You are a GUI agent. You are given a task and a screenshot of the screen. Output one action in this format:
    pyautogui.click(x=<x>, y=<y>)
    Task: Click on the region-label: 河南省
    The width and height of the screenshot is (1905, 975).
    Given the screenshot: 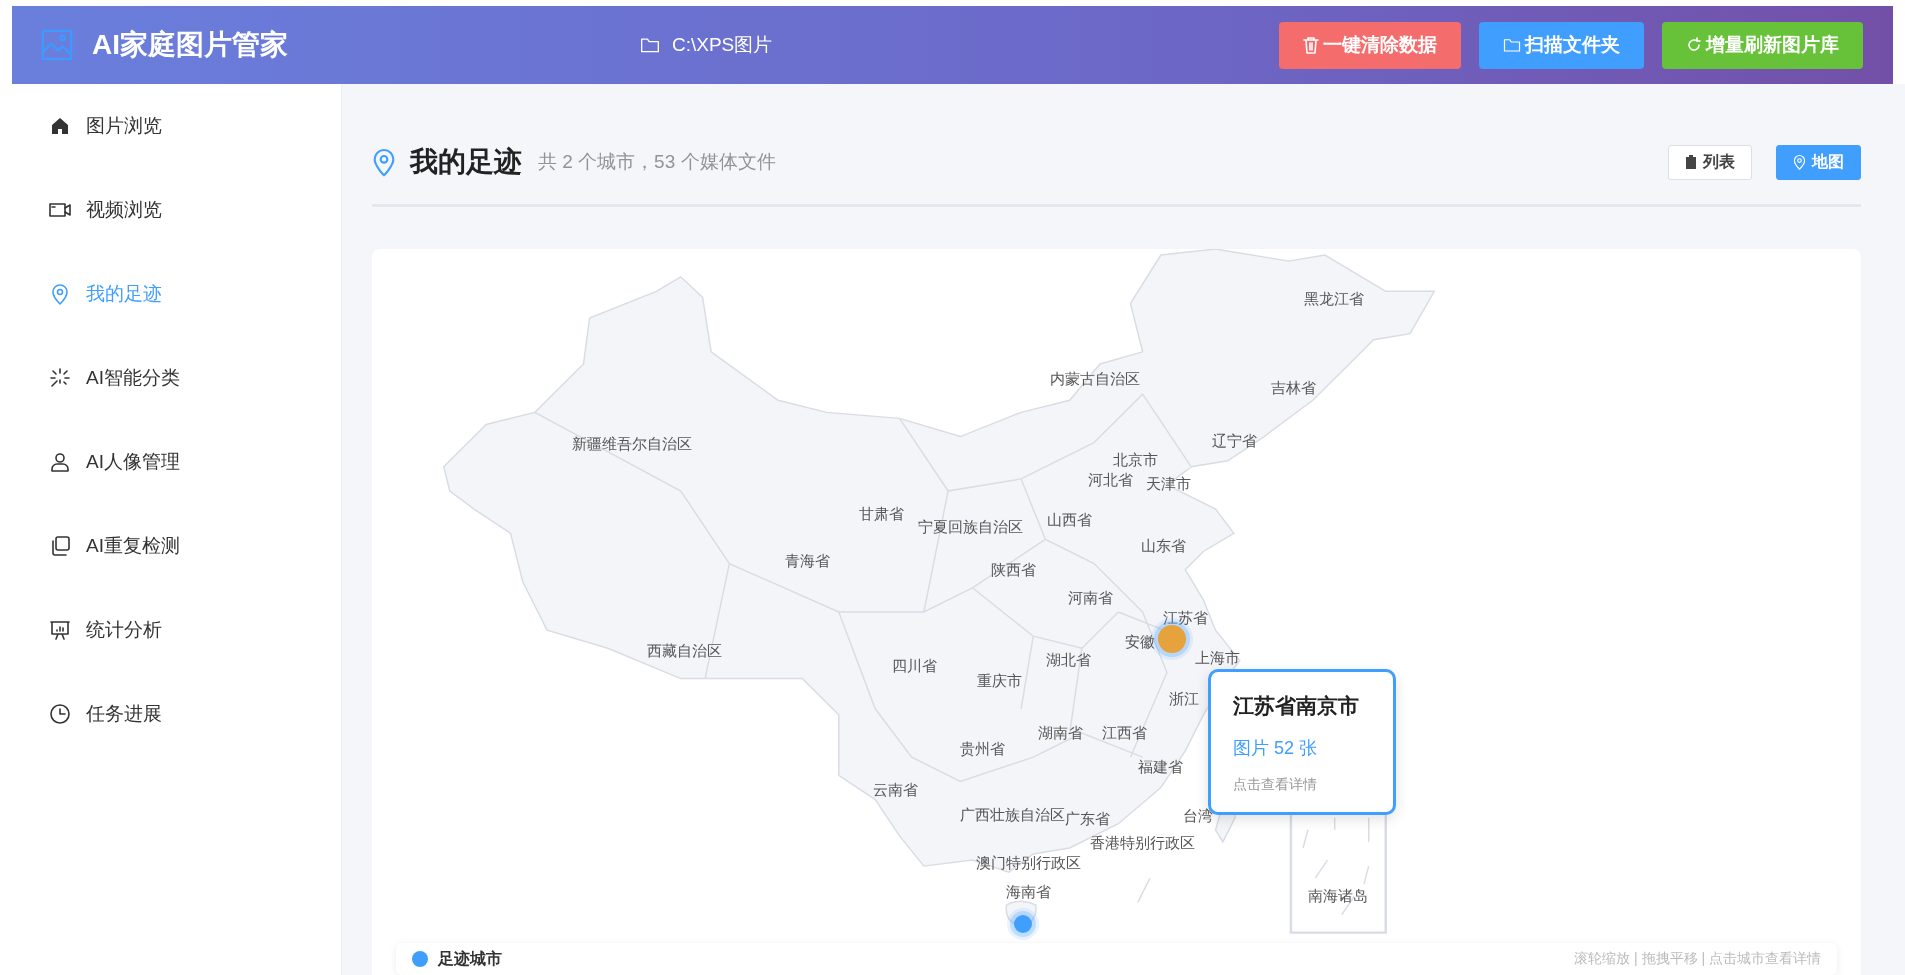 What is the action you would take?
    pyautogui.click(x=1090, y=598)
    